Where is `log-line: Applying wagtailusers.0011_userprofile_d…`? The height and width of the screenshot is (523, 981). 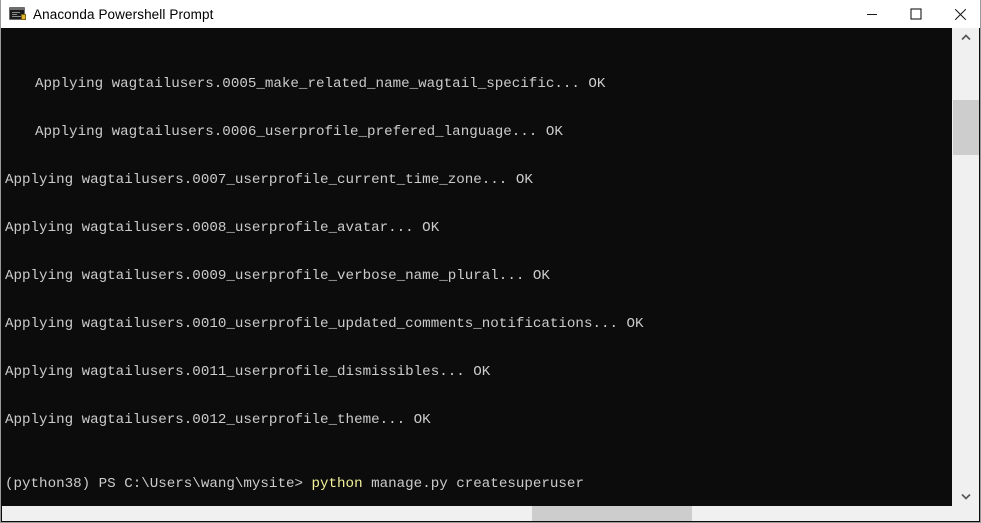
log-line: Applying wagtailusers.0011_userprofile_d… is located at coordinates (248, 372).